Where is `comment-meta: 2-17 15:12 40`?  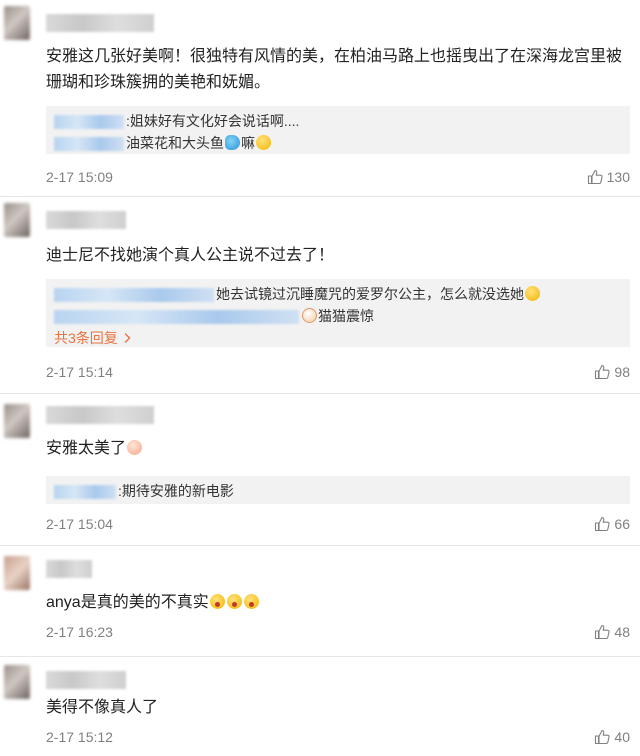 comment-meta: 2-17 15:12 40 is located at coordinates (338, 737).